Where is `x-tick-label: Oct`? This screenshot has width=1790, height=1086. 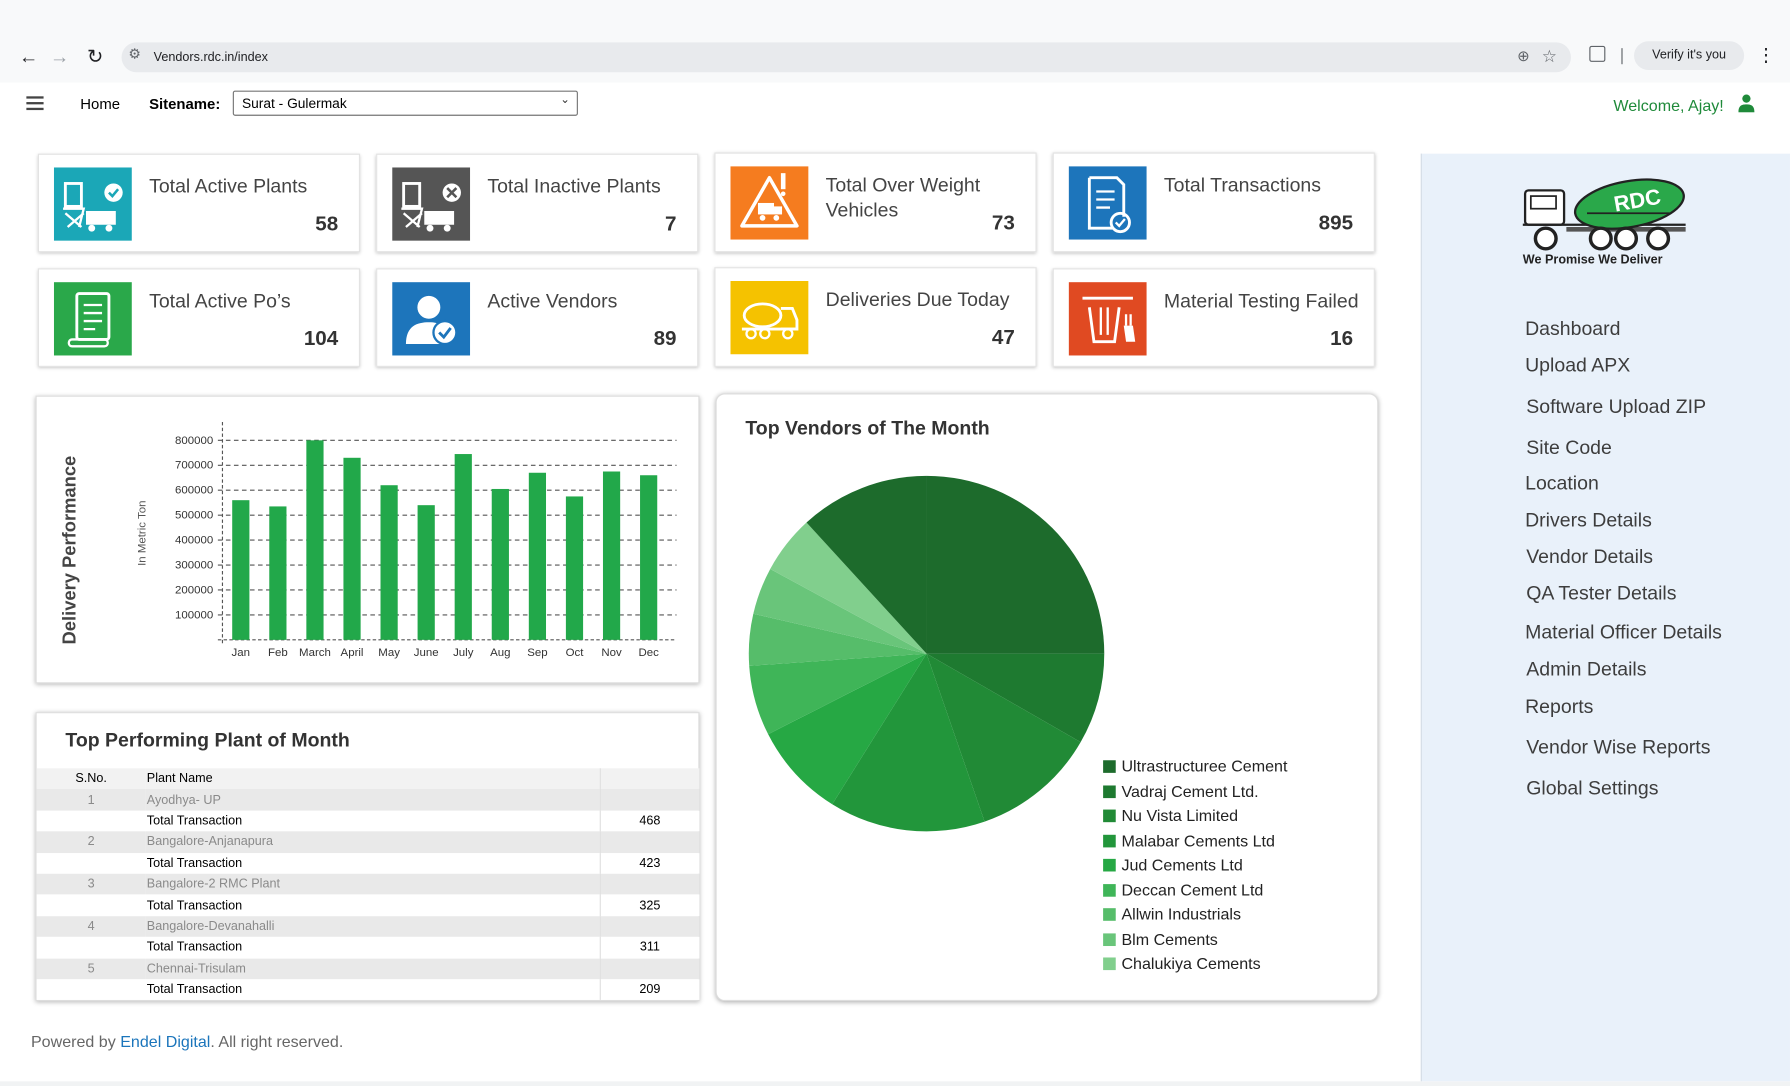
x-tick-label: Oct is located at coordinates (575, 653).